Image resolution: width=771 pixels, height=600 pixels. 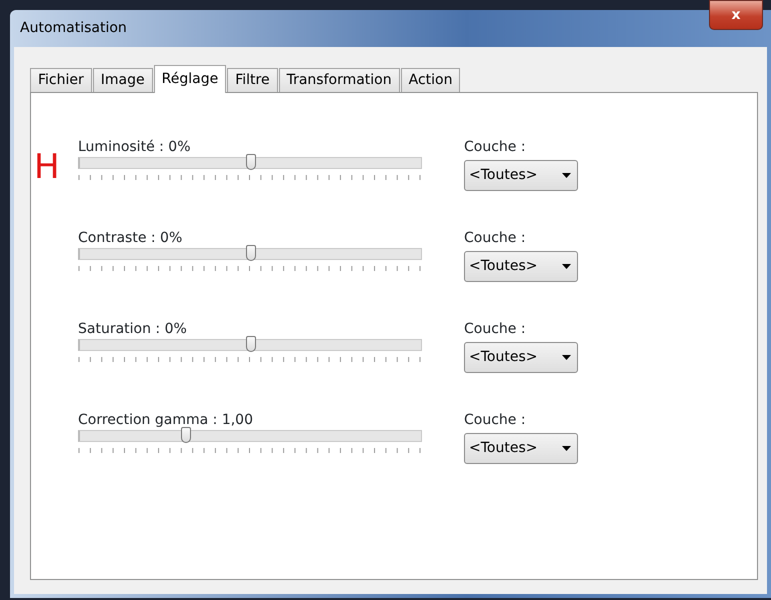 What do you see at coordinates (430, 80) in the screenshot?
I see `tab: Action` at bounding box center [430, 80].